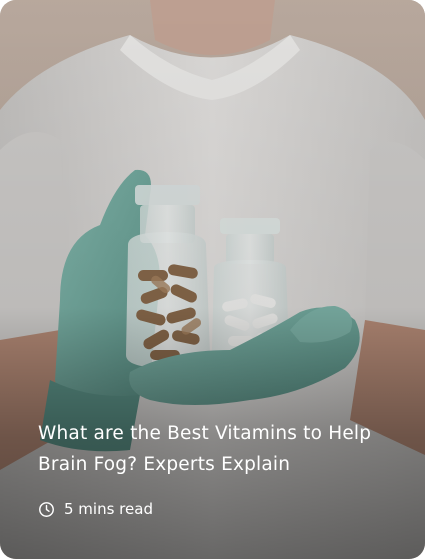 Image resolution: width=425 pixels, height=559 pixels. I want to click on clock-icon, so click(46, 509).